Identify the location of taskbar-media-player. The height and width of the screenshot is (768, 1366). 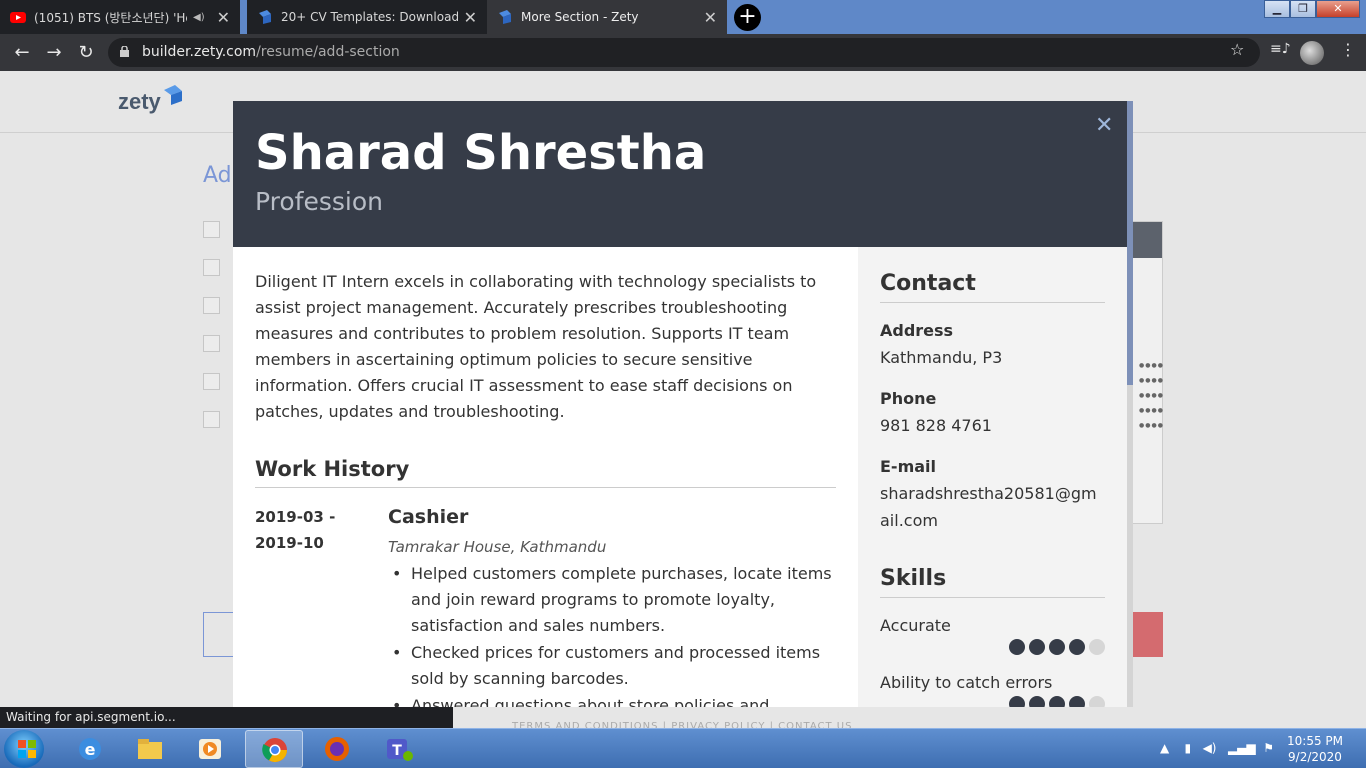
(210, 749).